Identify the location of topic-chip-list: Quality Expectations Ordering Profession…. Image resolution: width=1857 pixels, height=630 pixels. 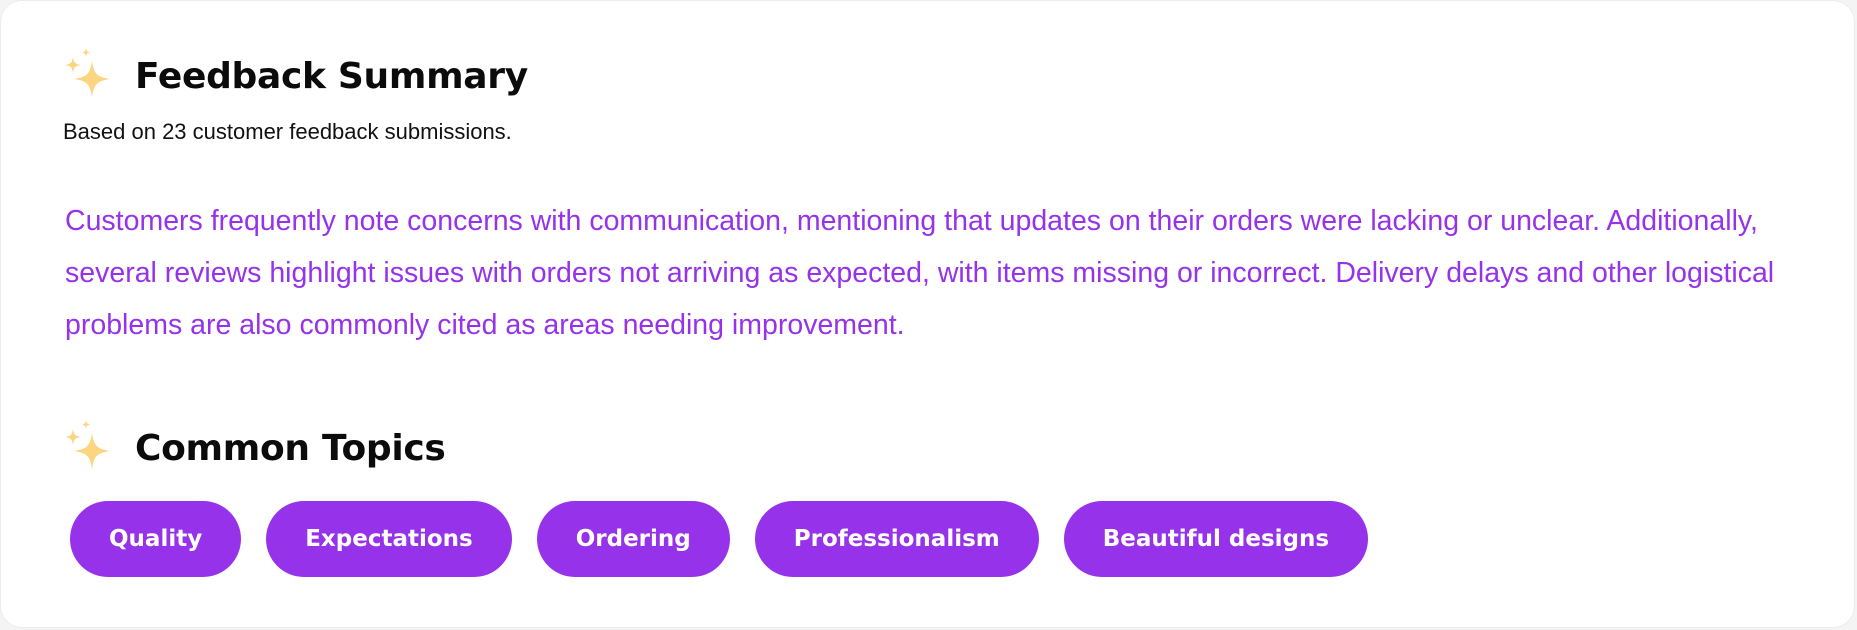
(719, 539).